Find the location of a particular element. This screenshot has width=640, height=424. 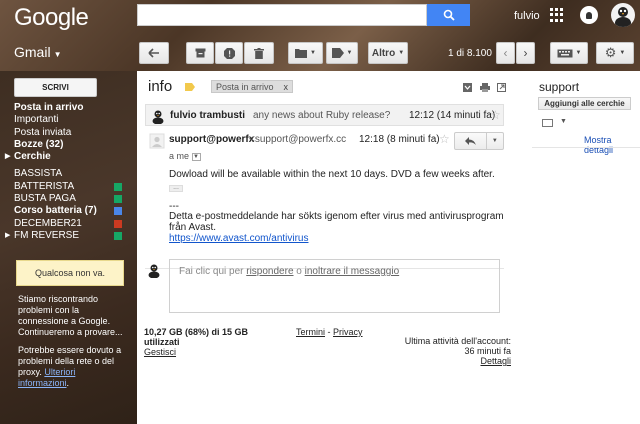

sidebar-item-fm-reverse: ▶ FM REVERSE is located at coordinates (68, 236).